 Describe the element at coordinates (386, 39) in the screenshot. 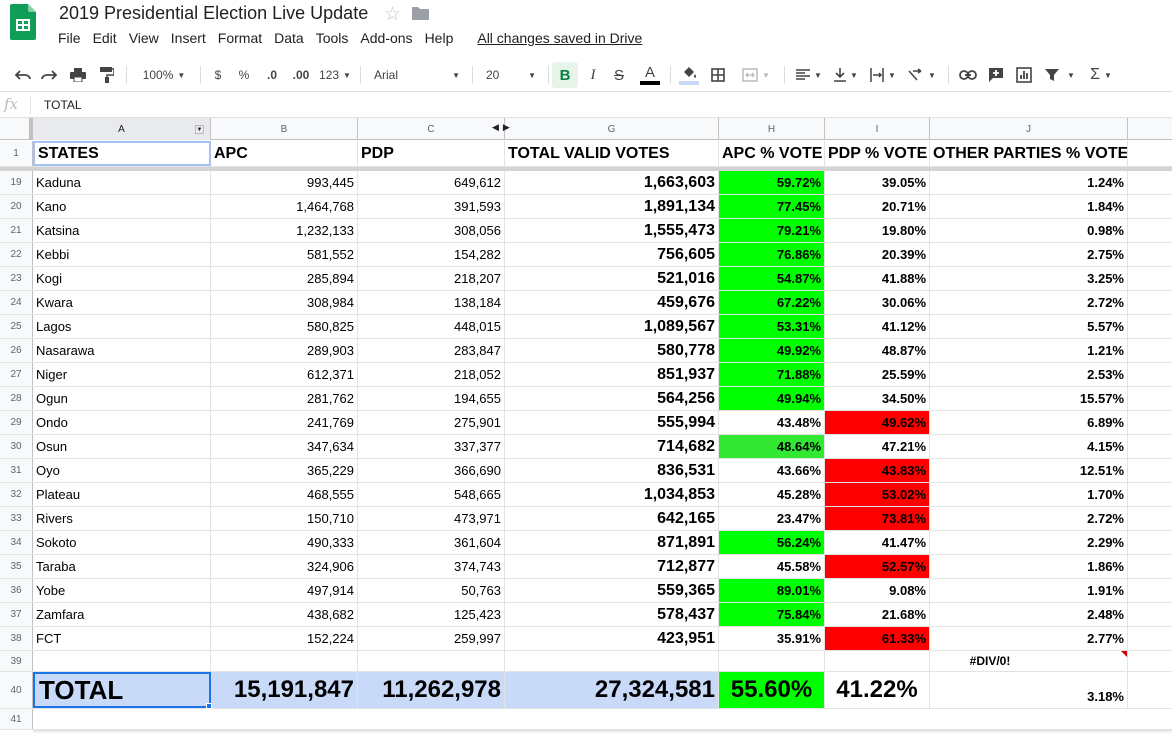

I see `menu-addons: Add-ons` at that location.